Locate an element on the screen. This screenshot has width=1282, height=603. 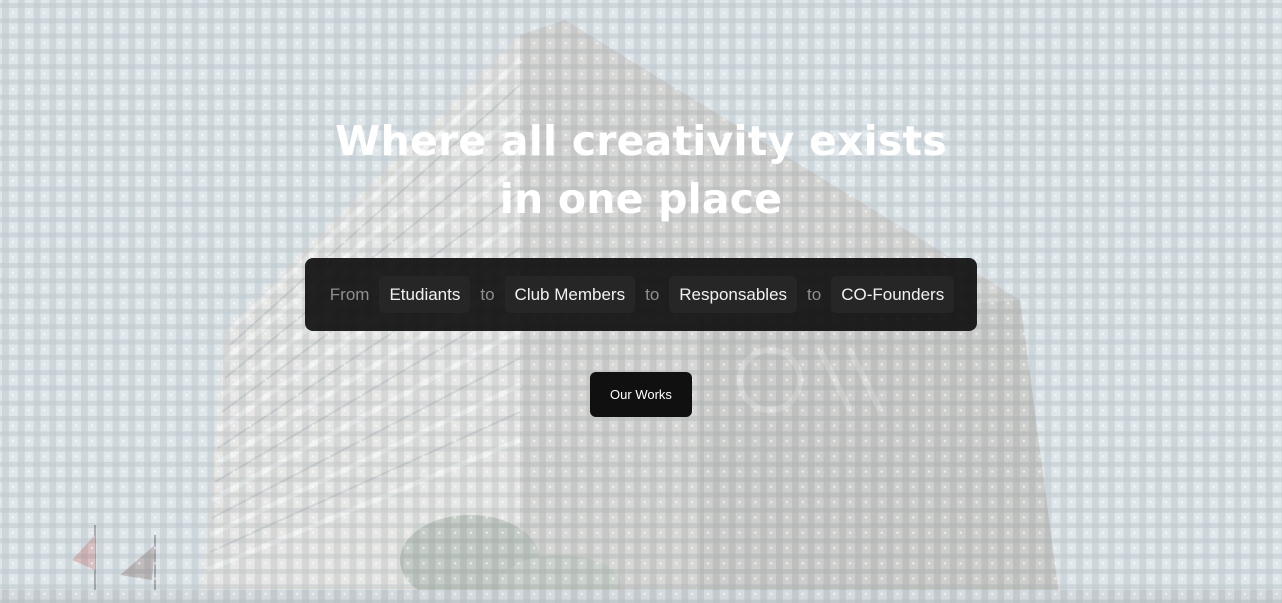
headline-line-1: Where all creativity exists is located at coordinates (641, 141).